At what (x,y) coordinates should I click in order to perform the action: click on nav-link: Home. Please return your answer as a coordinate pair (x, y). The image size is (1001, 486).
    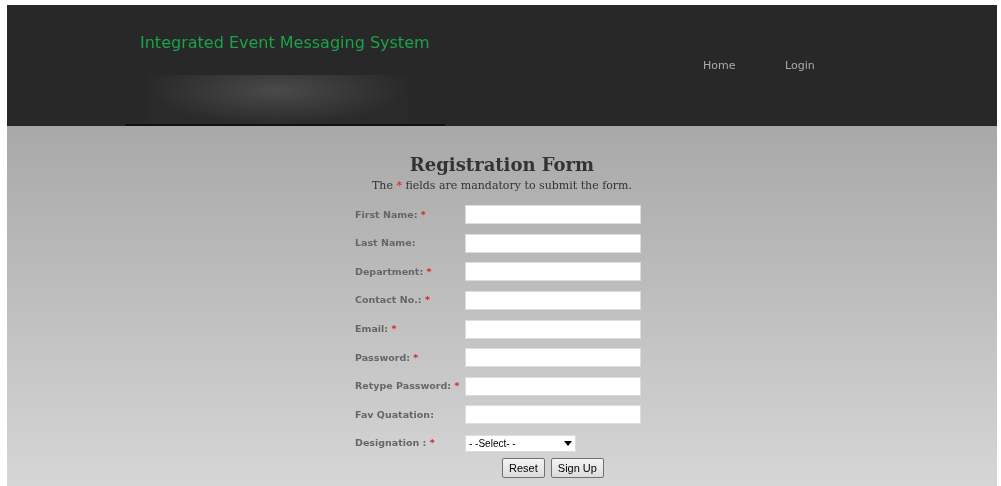
    Looking at the image, I should click on (744, 66).